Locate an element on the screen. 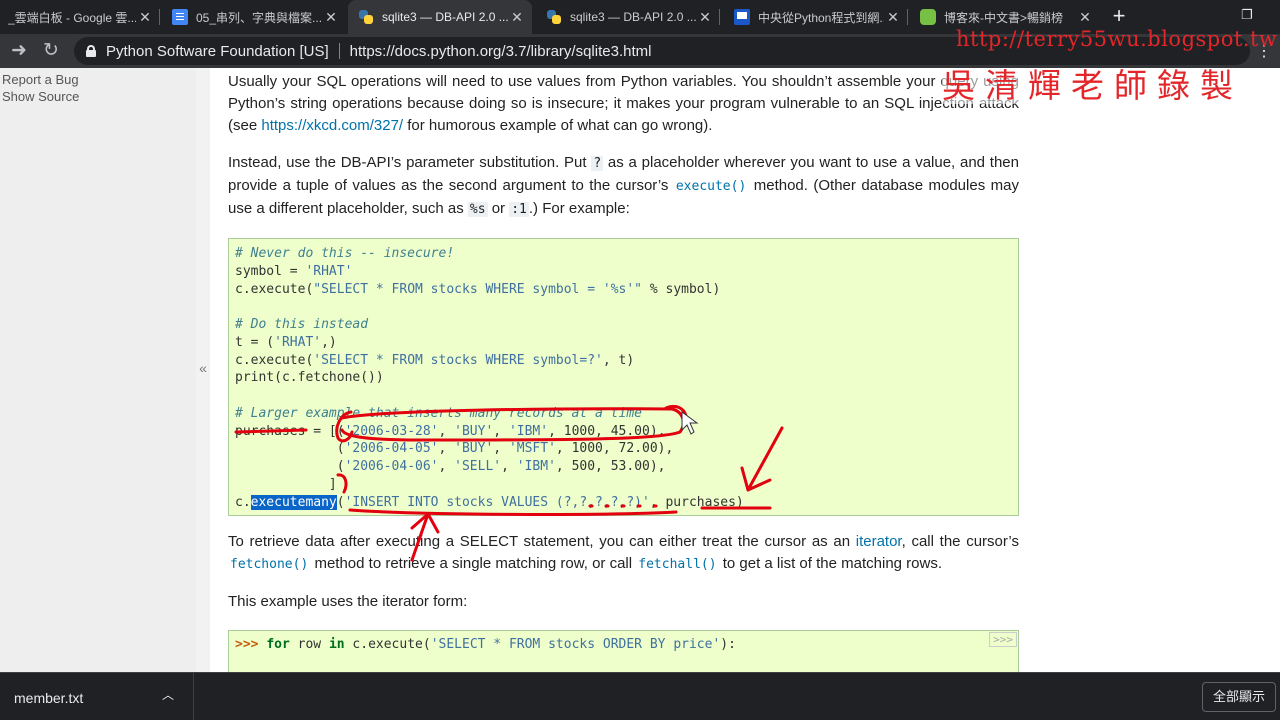 Image resolution: width=1280 pixels, height=720 pixels. code-string: 'IBM' is located at coordinates (528, 431).